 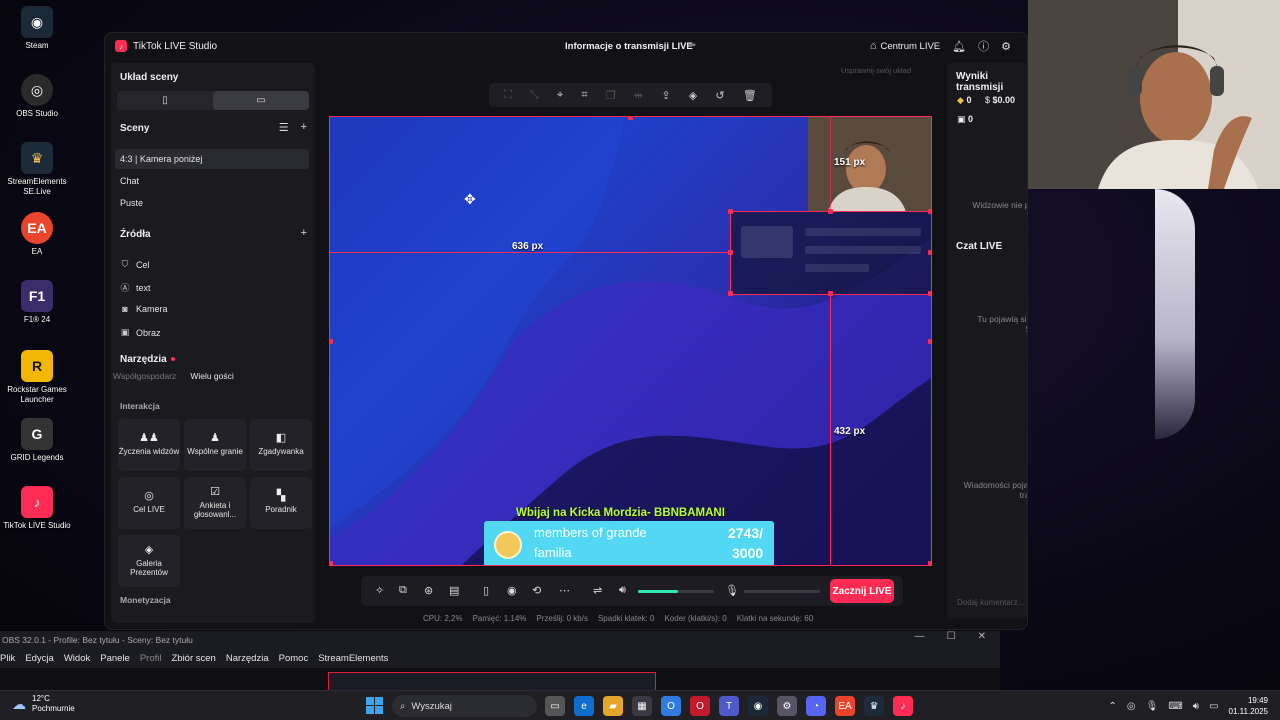 What do you see at coordinates (555, 706) in the screenshot?
I see `task-view-icon: ▭` at bounding box center [555, 706].